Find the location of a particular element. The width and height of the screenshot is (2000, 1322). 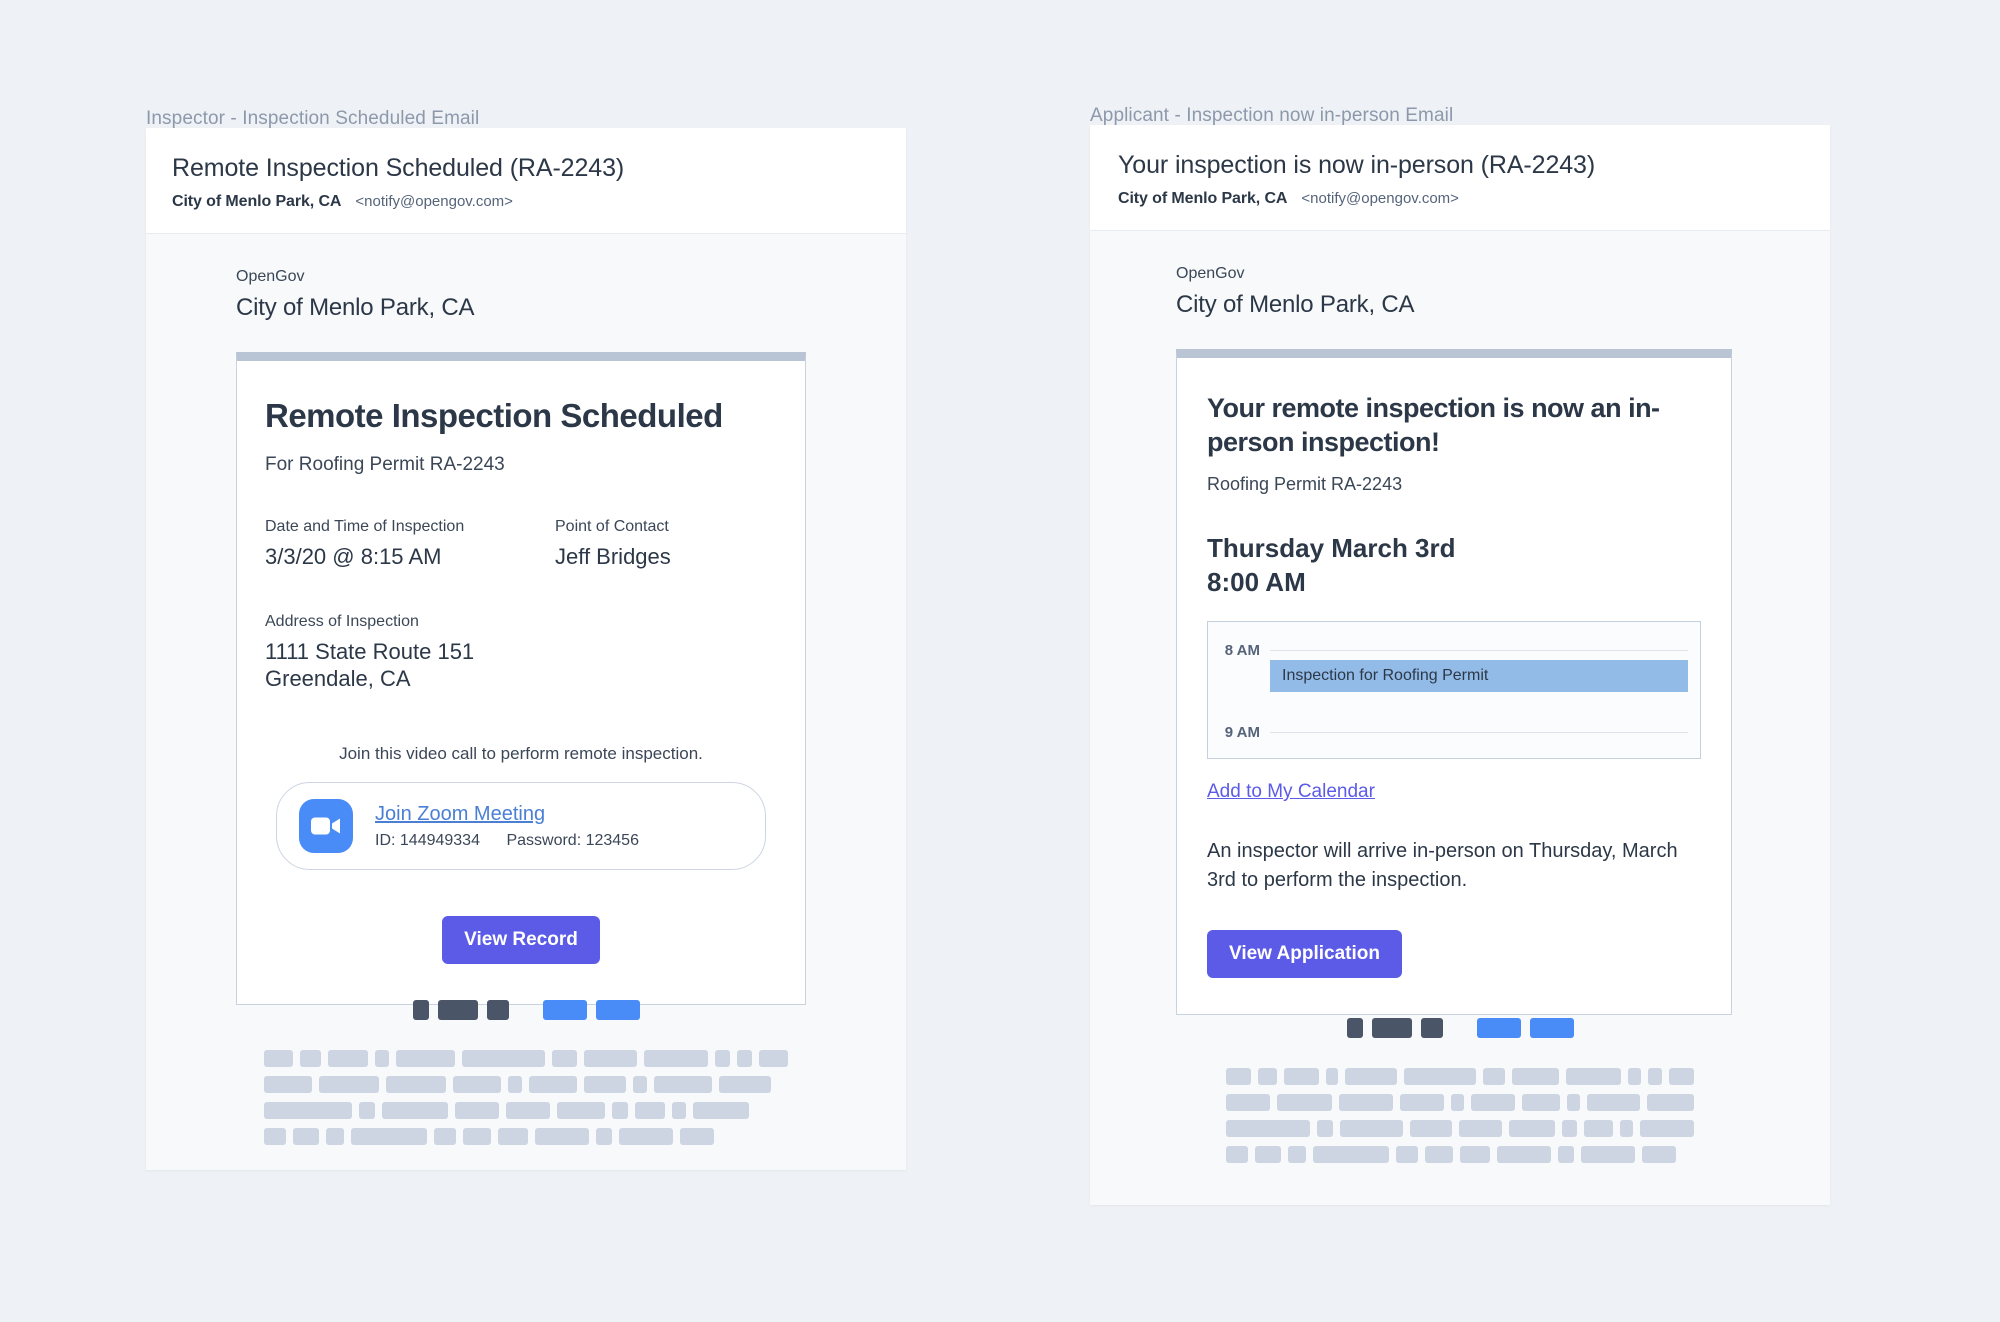

calendar-hour-row: 9 AM is located at coordinates (1454, 732).